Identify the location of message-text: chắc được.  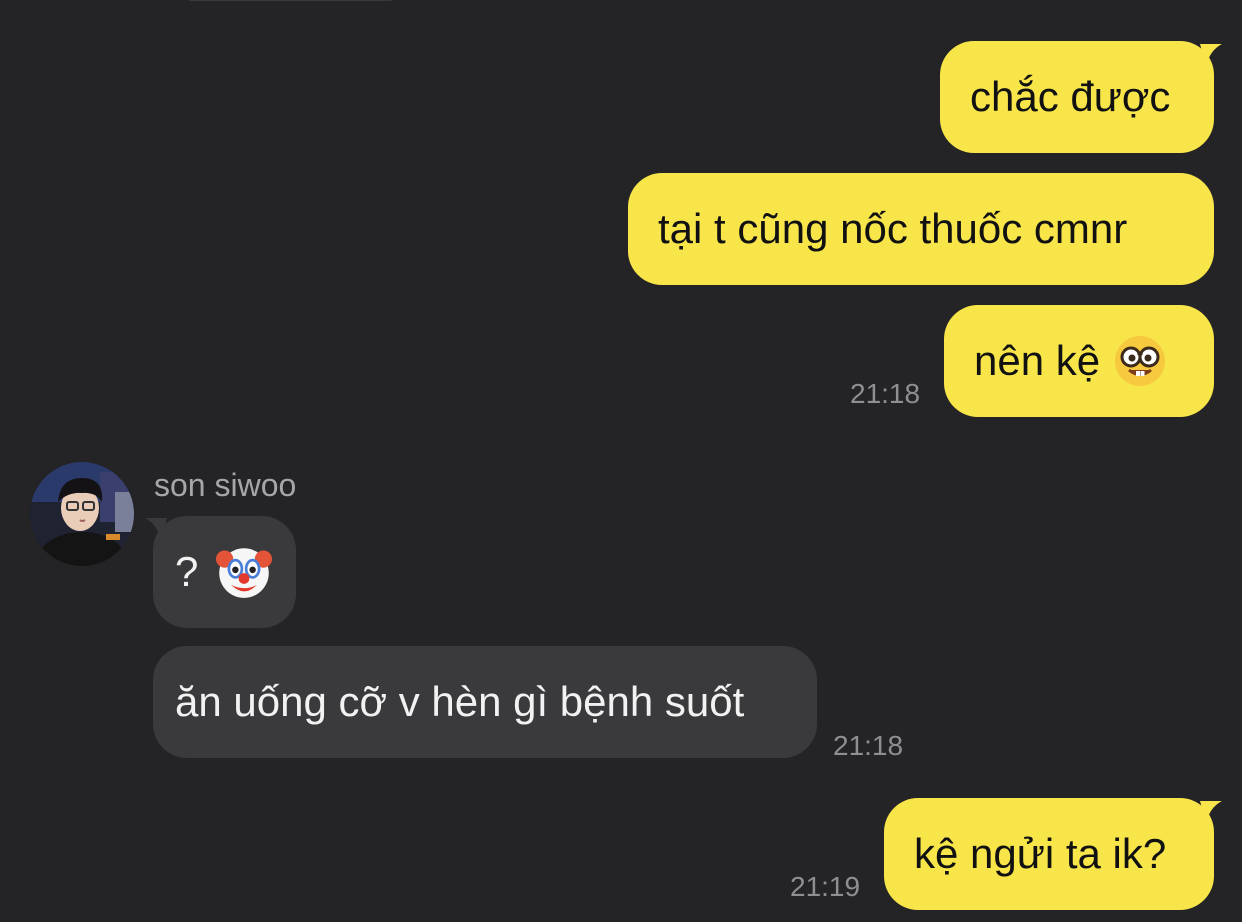
(1070, 96).